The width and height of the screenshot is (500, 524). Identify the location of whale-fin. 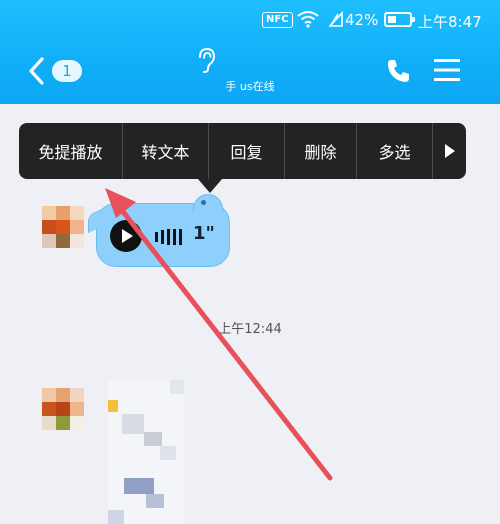
(95, 221).